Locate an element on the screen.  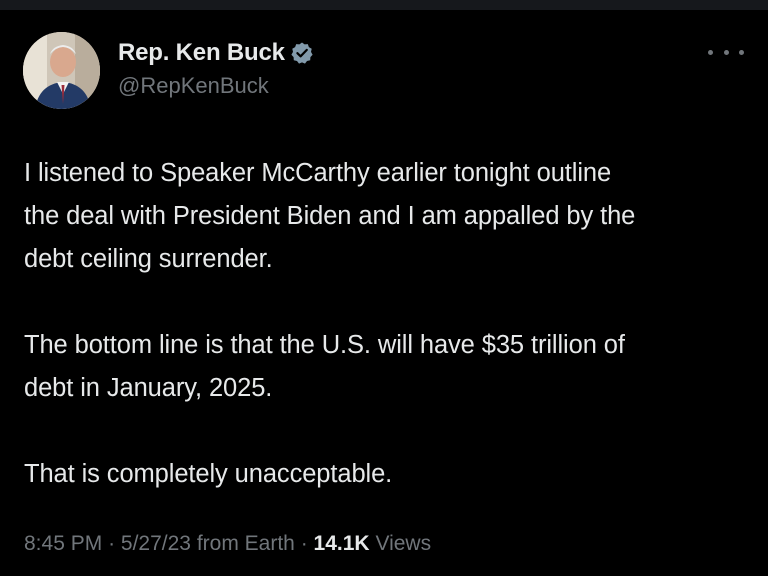
more-options-button is located at coordinates (726, 52).